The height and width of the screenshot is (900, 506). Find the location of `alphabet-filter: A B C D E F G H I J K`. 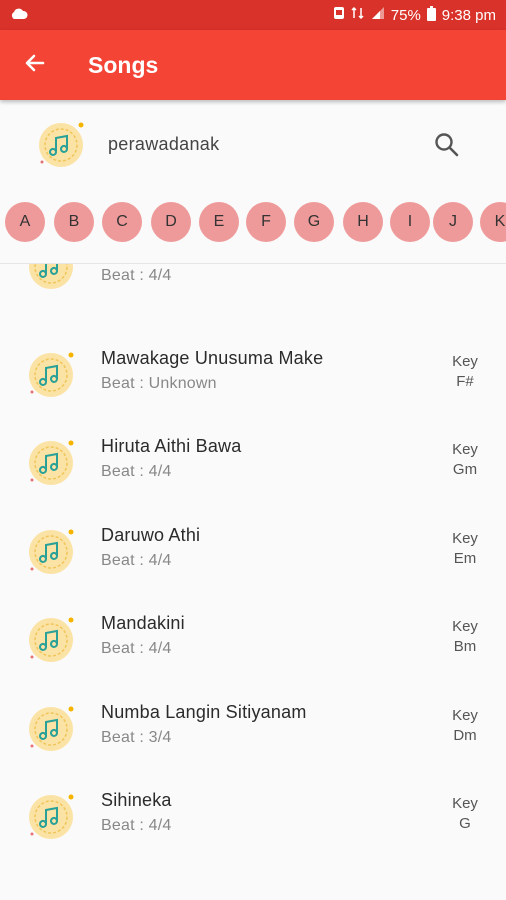

alphabet-filter: A B C D E F G H I J K is located at coordinates (253, 221).